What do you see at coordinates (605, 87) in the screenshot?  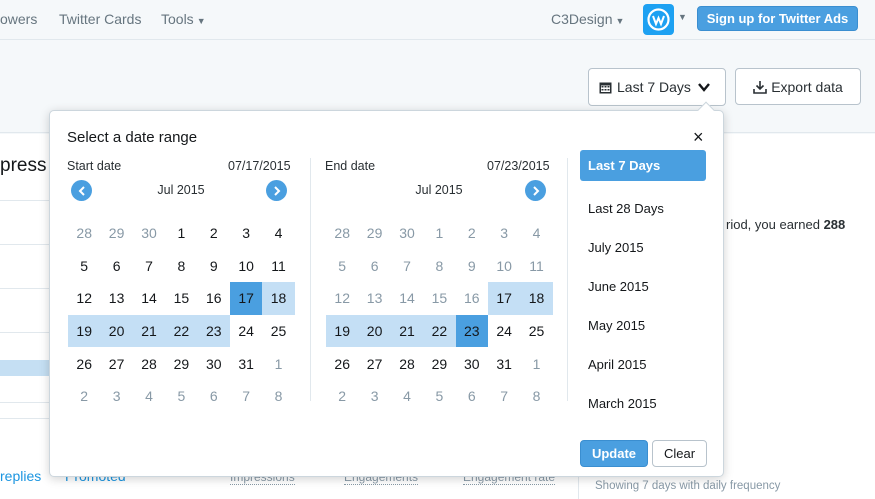 I see `calendar-icon` at bounding box center [605, 87].